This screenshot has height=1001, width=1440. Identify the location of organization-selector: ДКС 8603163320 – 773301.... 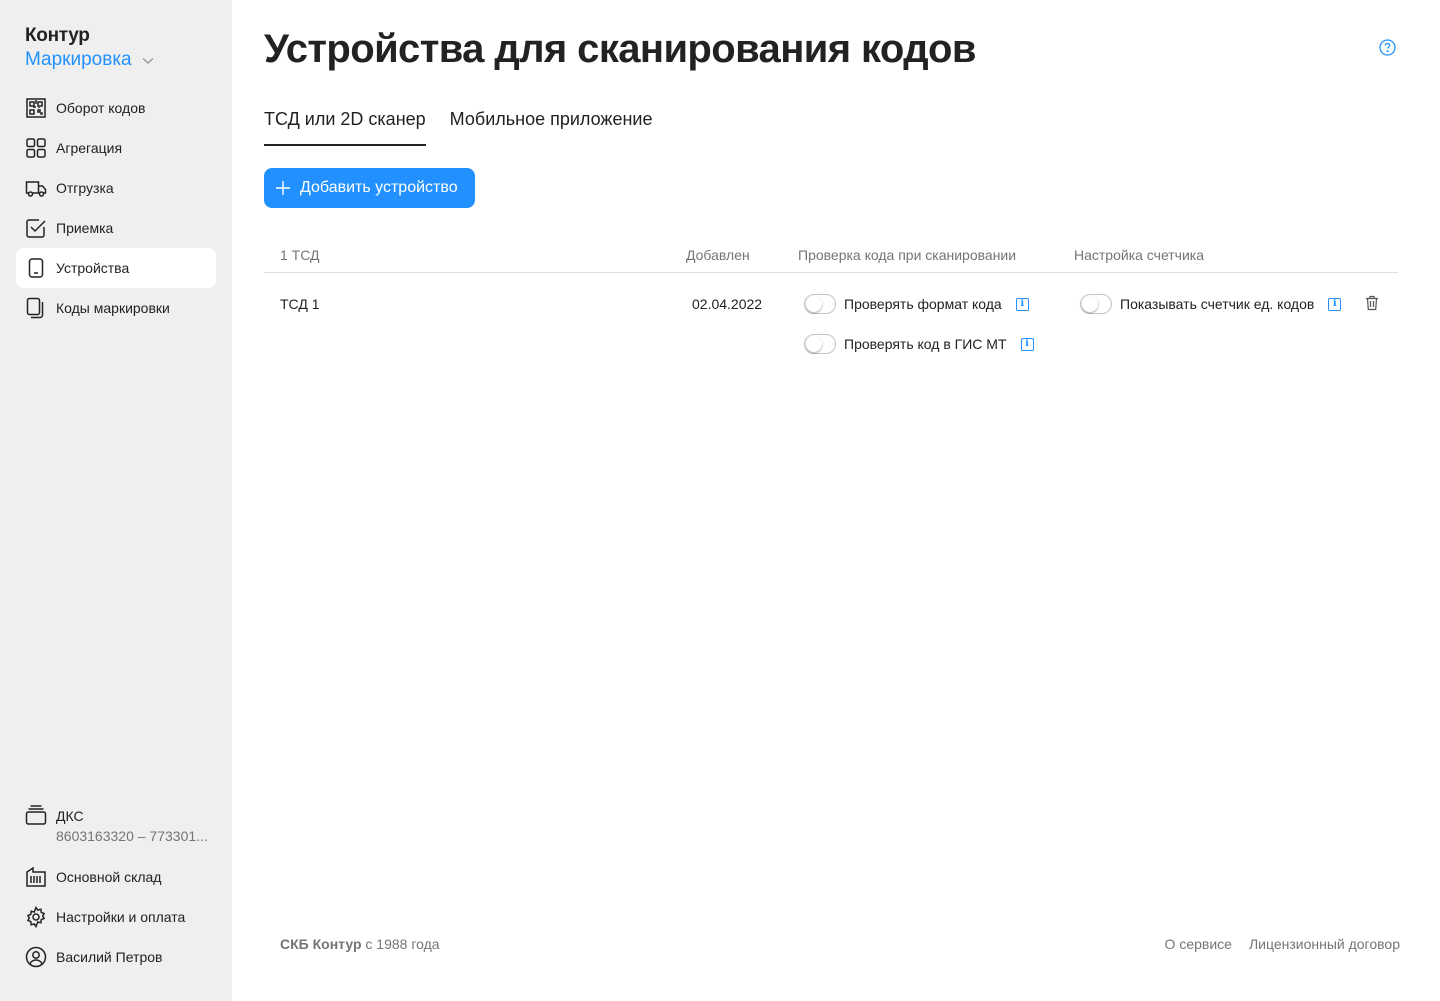
(116, 828).